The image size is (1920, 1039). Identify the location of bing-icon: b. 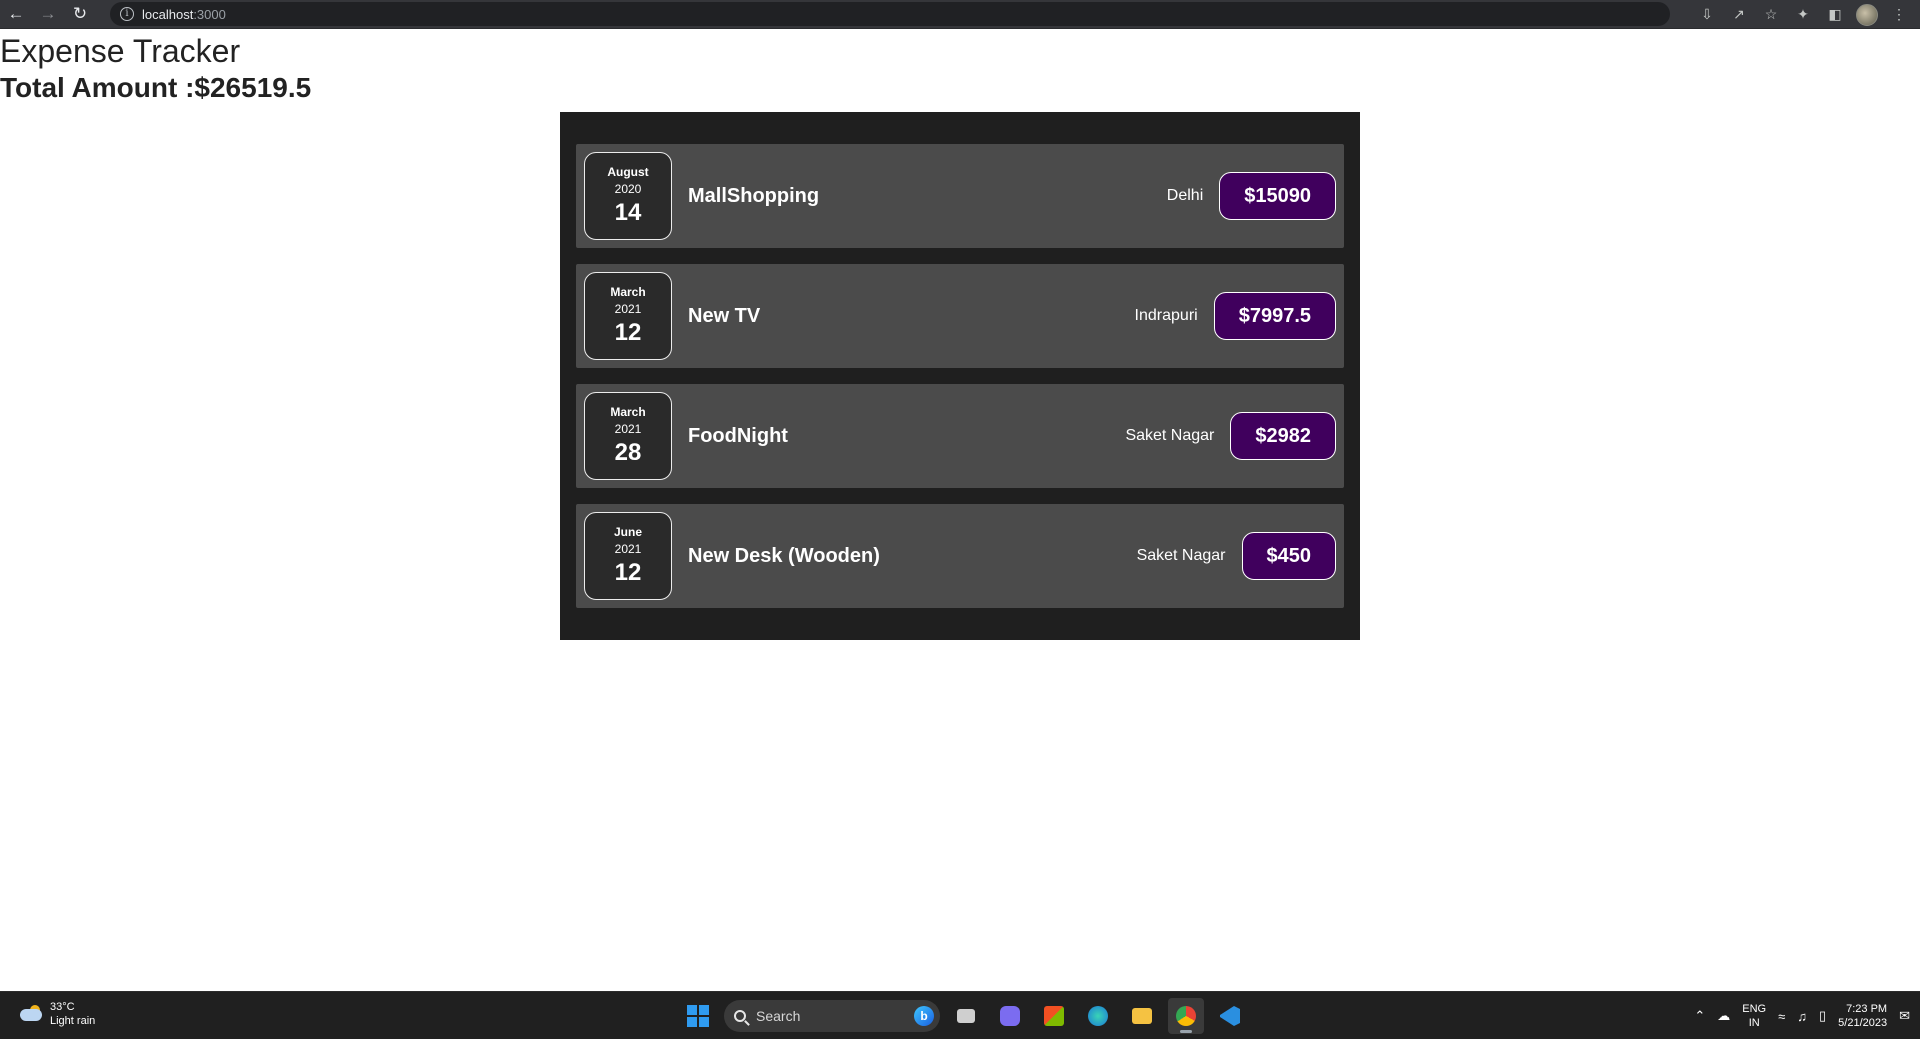
(924, 1016).